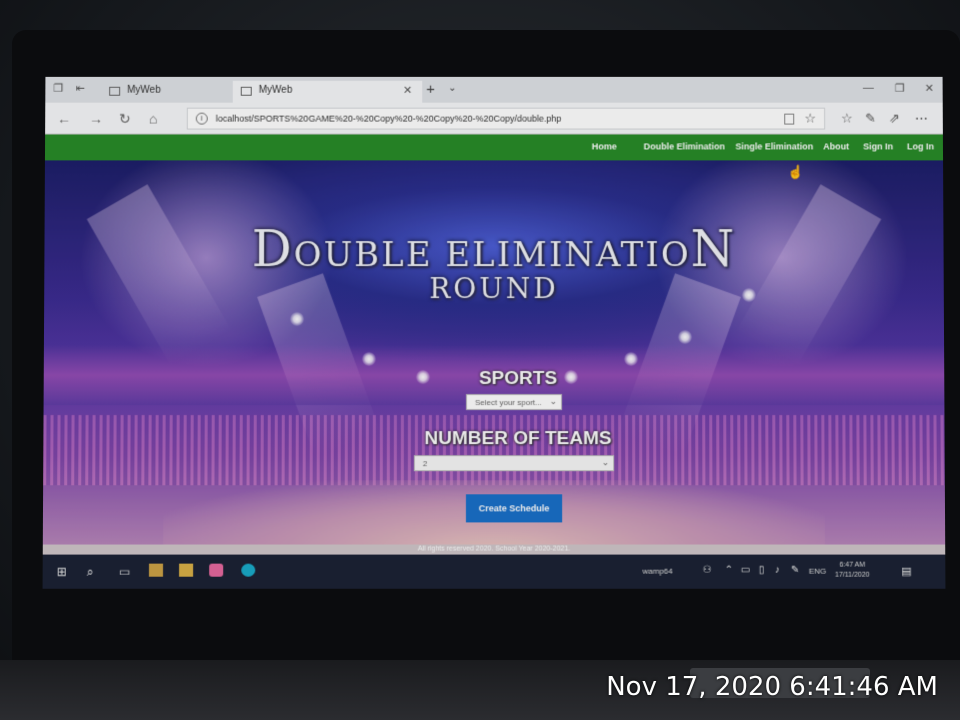 The image size is (960, 720). I want to click on edge-browser-icon, so click(248, 570).